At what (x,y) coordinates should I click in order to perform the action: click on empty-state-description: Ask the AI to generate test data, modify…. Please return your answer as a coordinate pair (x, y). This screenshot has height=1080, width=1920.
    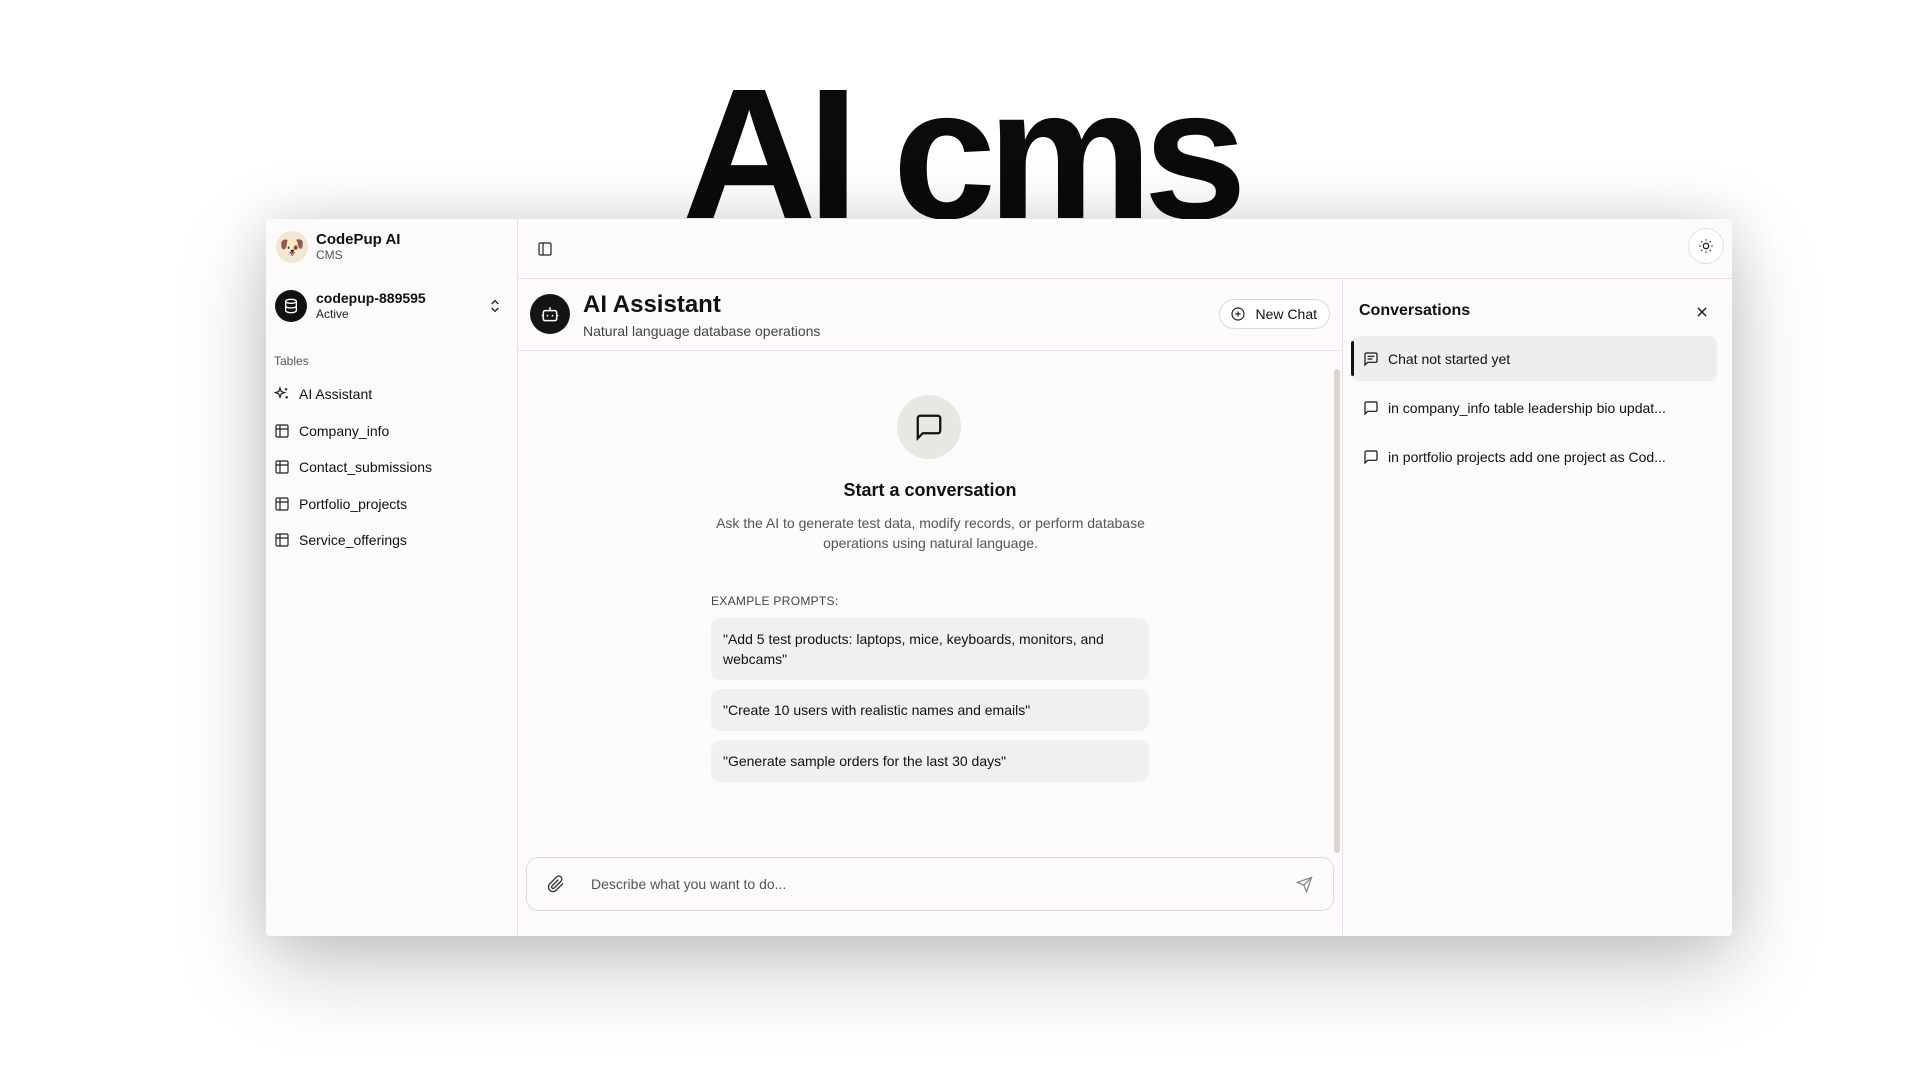
    Looking at the image, I should click on (930, 533).